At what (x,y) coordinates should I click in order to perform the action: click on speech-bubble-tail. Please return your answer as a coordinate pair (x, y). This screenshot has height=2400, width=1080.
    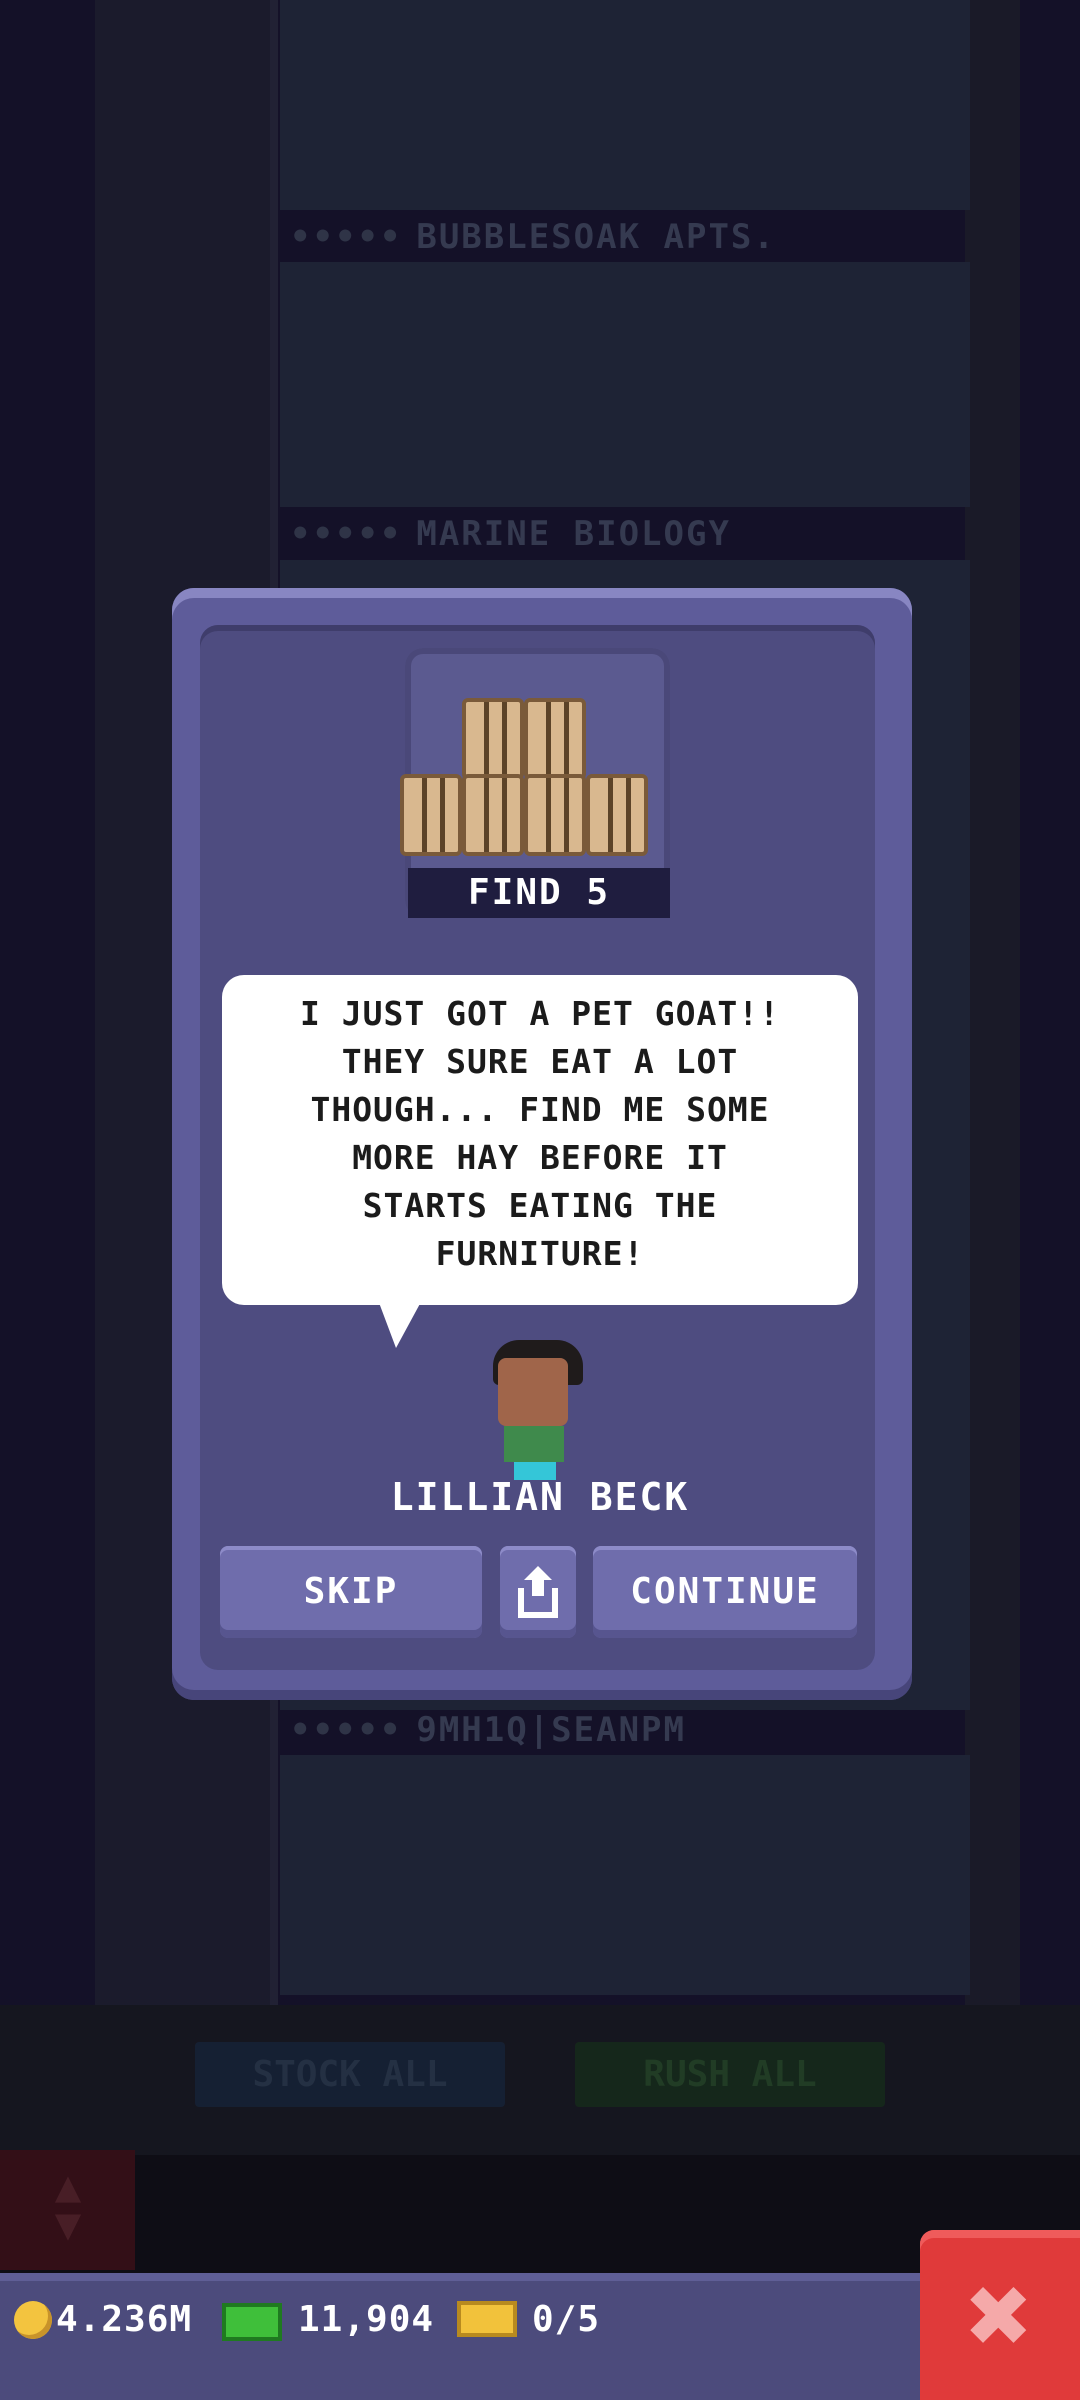
    Looking at the image, I should click on (400, 1324).